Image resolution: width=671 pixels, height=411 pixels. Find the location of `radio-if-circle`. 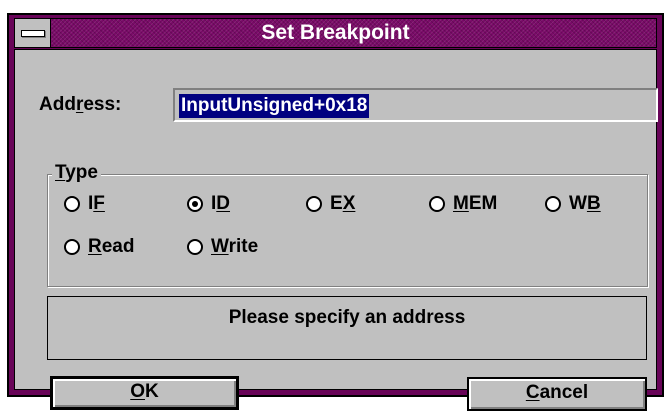

radio-if-circle is located at coordinates (72, 204).